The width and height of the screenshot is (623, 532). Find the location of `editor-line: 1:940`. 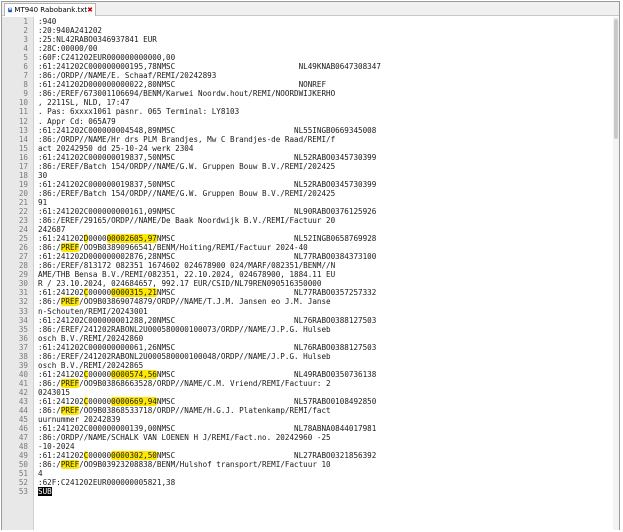

editor-line: 1:940 is located at coordinates (310, 21).